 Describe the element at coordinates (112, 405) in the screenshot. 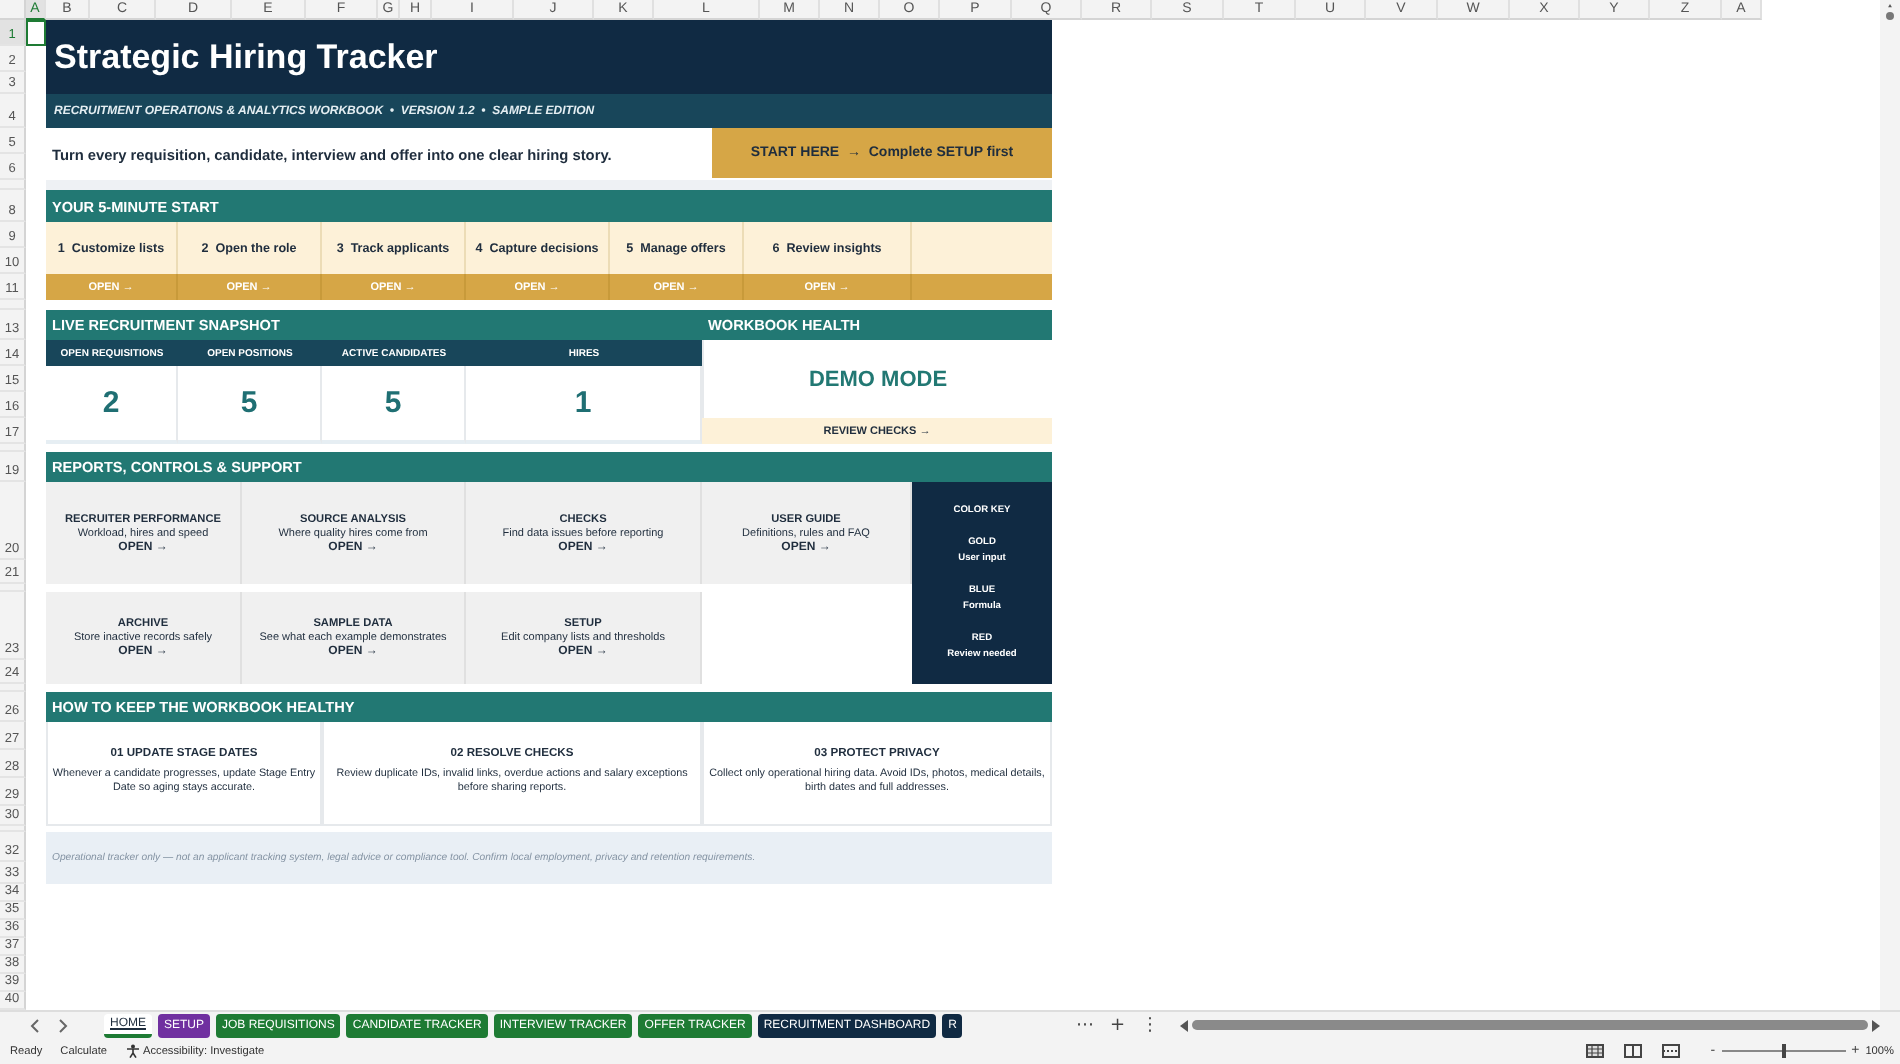

I see `kpi-value: 2` at that location.